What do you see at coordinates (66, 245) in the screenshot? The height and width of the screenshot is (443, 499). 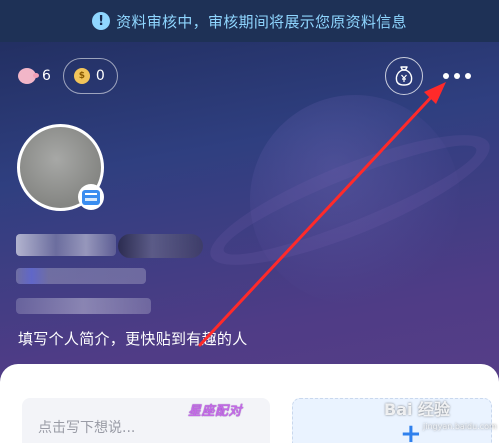 I see `blurred-nickname` at bounding box center [66, 245].